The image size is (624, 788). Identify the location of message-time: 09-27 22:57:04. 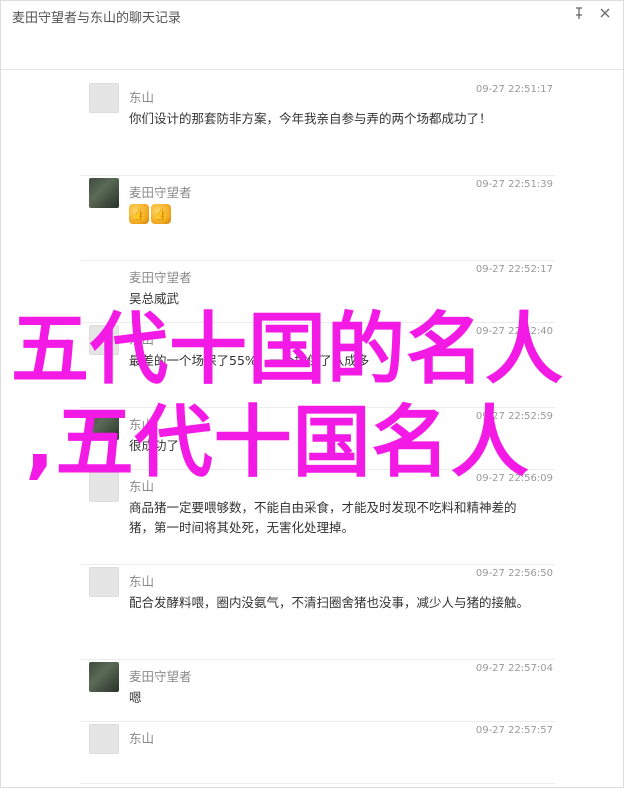
(514, 668).